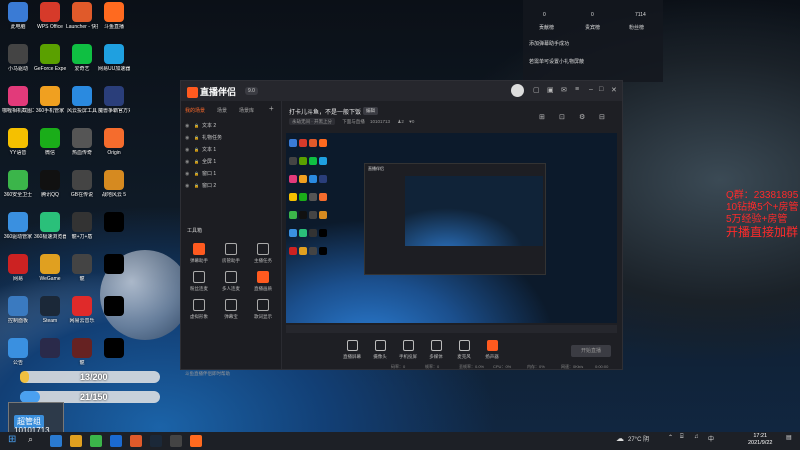  I want to click on desktop-icon: 网易, so click(18, 268).